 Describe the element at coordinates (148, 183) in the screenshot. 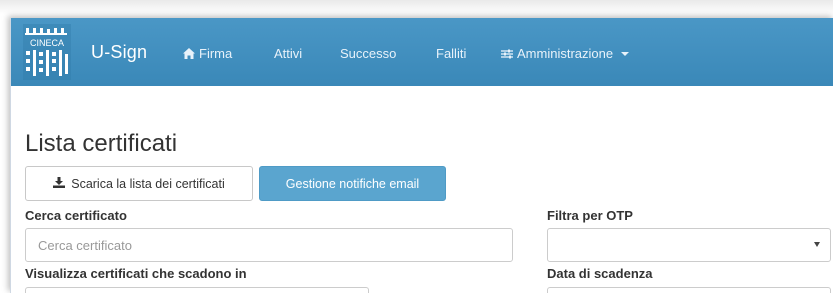

I see `download-button-label: Scarica la lista dei certificati` at that location.